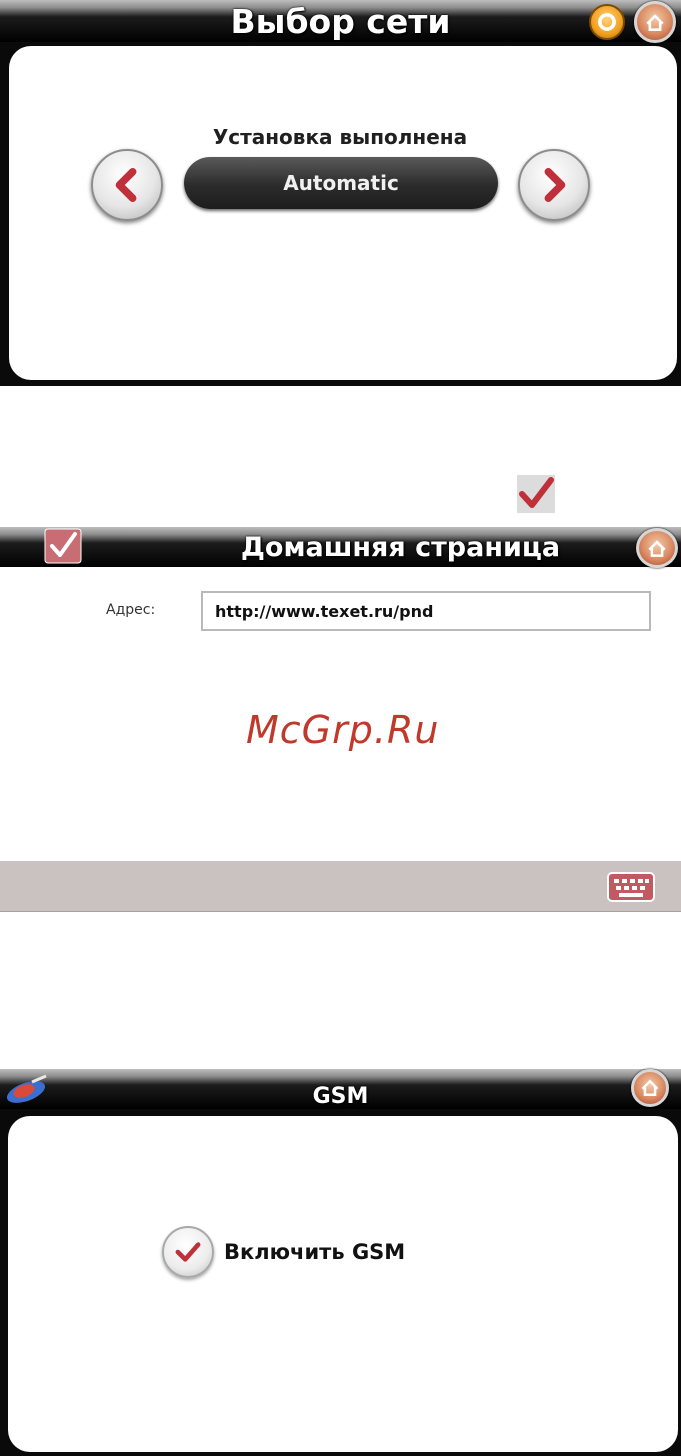 Image resolution: width=681 pixels, height=1456 pixels. What do you see at coordinates (341, 183) in the screenshot?
I see `network-mode-value: Automatic` at bounding box center [341, 183].